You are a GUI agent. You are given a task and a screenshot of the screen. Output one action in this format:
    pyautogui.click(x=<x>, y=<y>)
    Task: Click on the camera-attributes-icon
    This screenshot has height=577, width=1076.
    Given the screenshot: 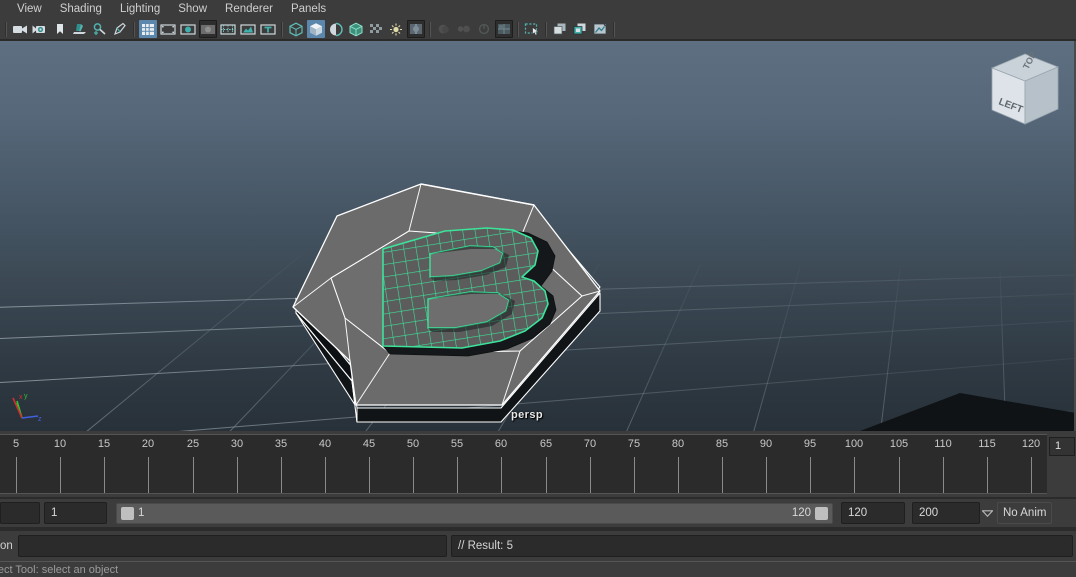 What is the action you would take?
    pyautogui.click(x=40, y=29)
    